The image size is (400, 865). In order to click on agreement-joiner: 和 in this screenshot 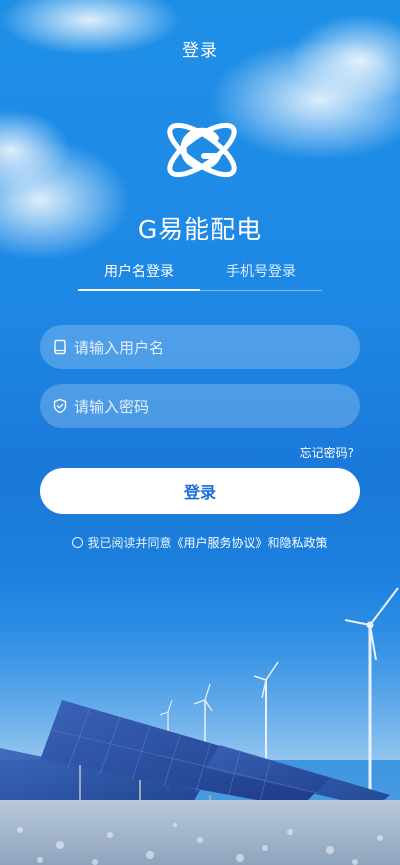, I will do `click(273, 543)`.